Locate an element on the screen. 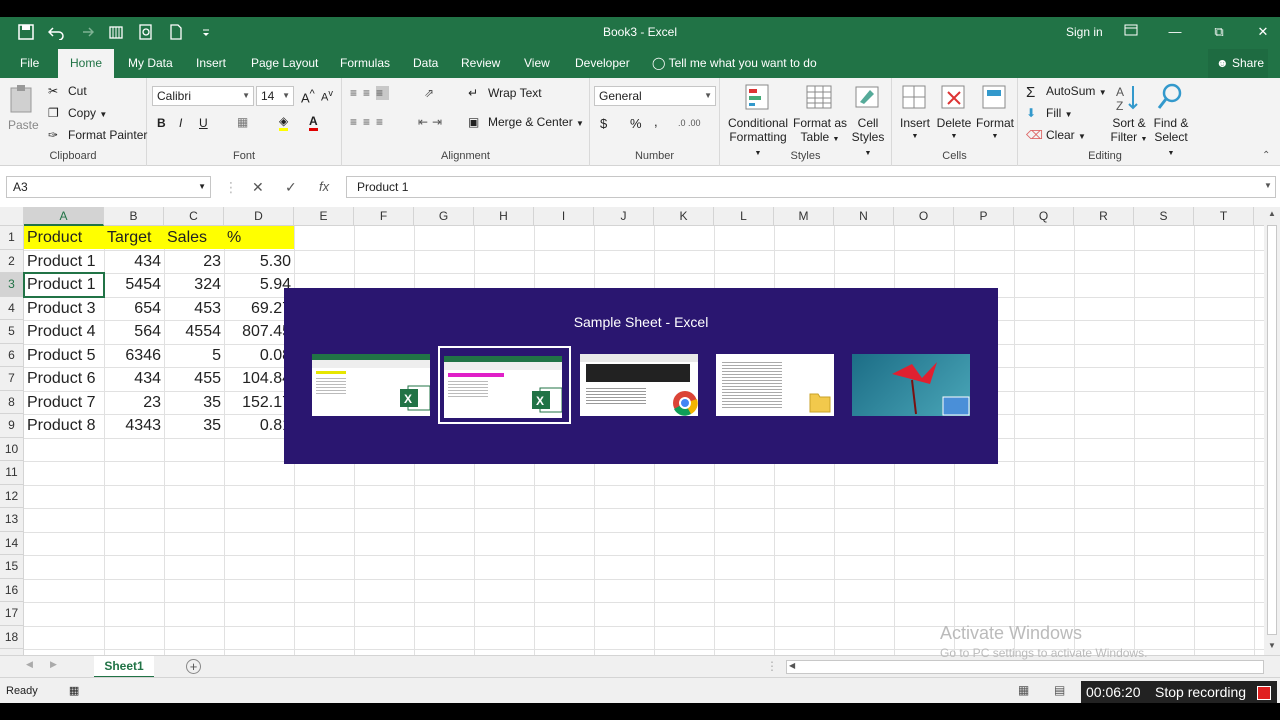 The image size is (1280, 720). next-sheet-icon: ▶ is located at coordinates (53, 664).